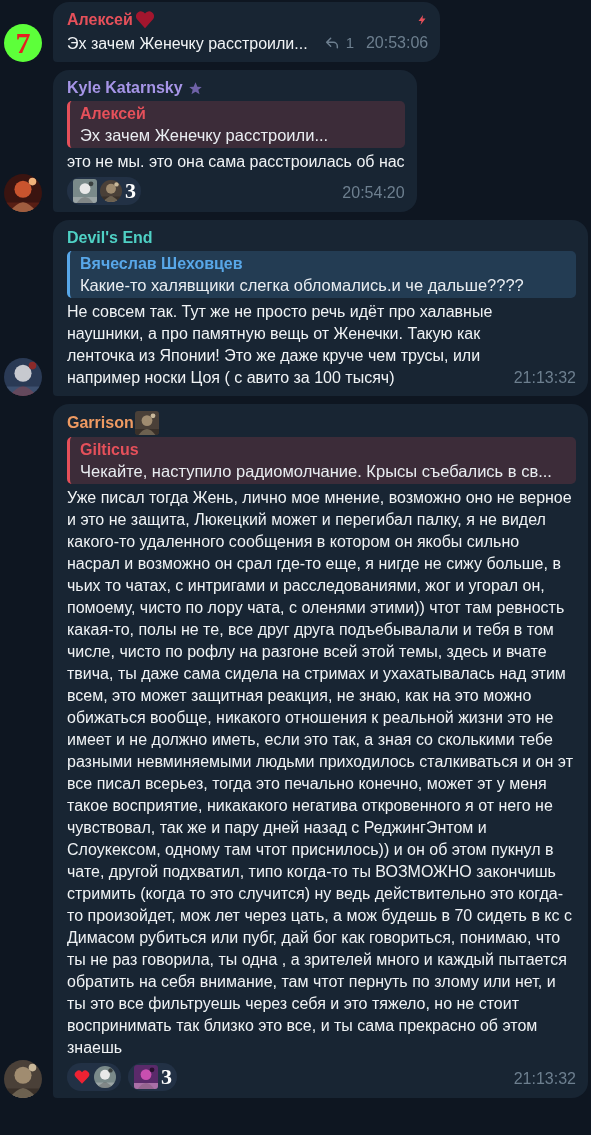 This screenshot has width=591, height=1135. What do you see at coordinates (397, 43) in the screenshot?
I see `message-time: 20:53:06` at bounding box center [397, 43].